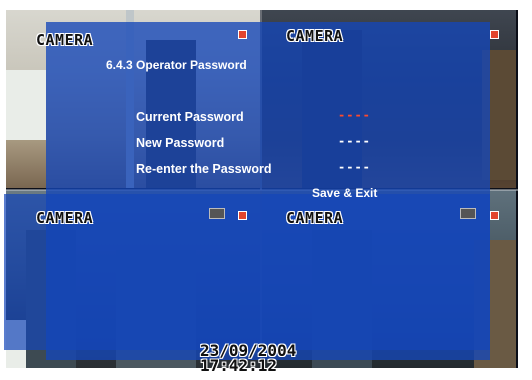 The image size is (532, 380). I want to click on camera-label-4: CAMERA, so click(315, 218).